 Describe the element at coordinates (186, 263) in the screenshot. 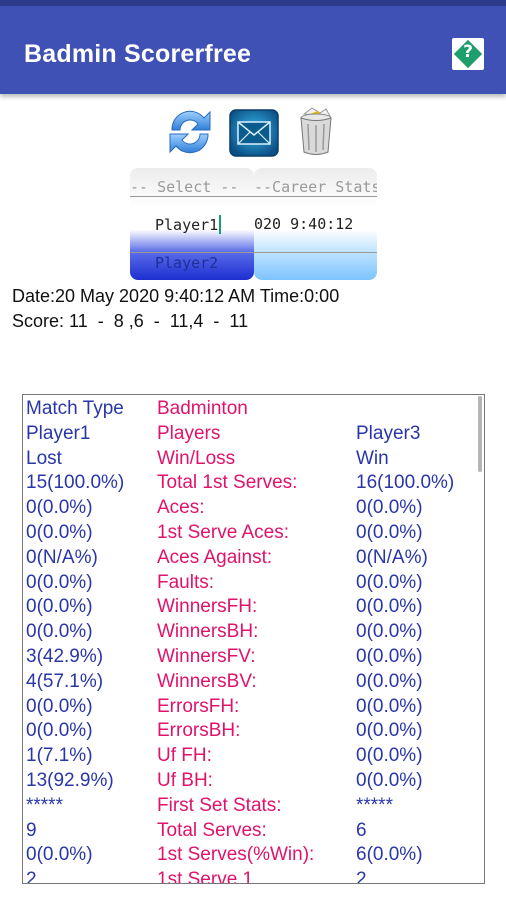

I see `picker-option-player2: Player2` at that location.